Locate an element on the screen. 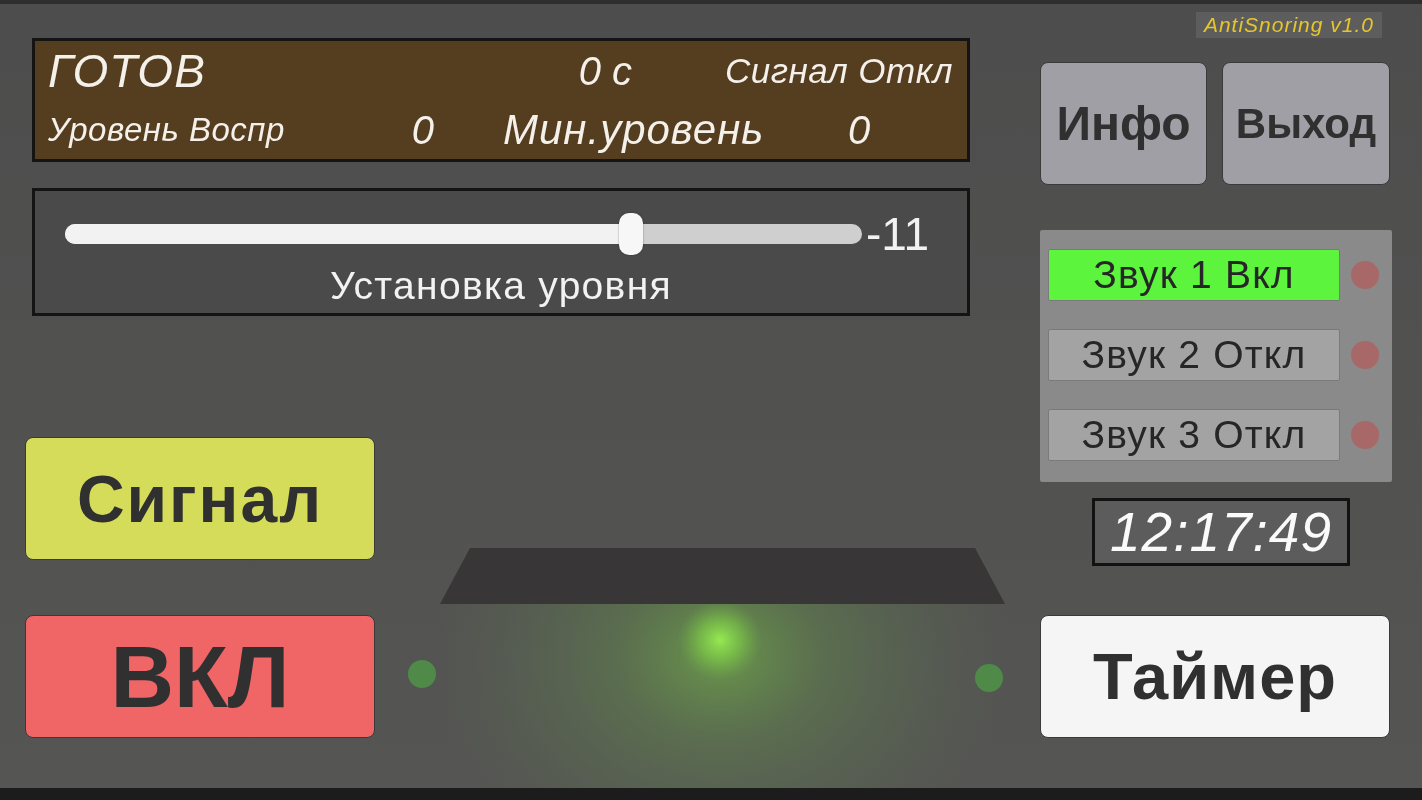  app-version-label: AntiSnoring v1.0 is located at coordinates (1288, 25).